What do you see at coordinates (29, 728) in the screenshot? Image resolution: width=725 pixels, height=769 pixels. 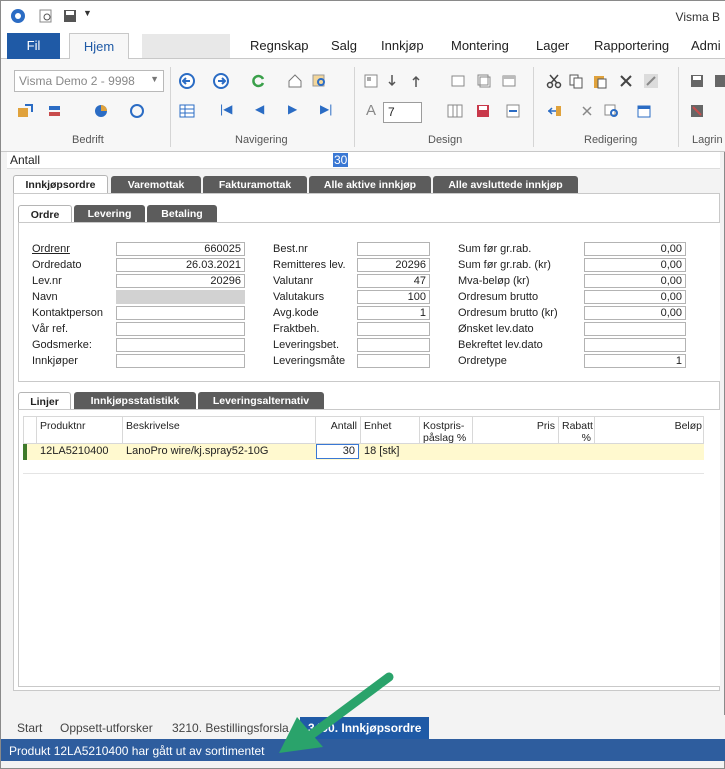 I see `window-tab-start: Start` at bounding box center [29, 728].